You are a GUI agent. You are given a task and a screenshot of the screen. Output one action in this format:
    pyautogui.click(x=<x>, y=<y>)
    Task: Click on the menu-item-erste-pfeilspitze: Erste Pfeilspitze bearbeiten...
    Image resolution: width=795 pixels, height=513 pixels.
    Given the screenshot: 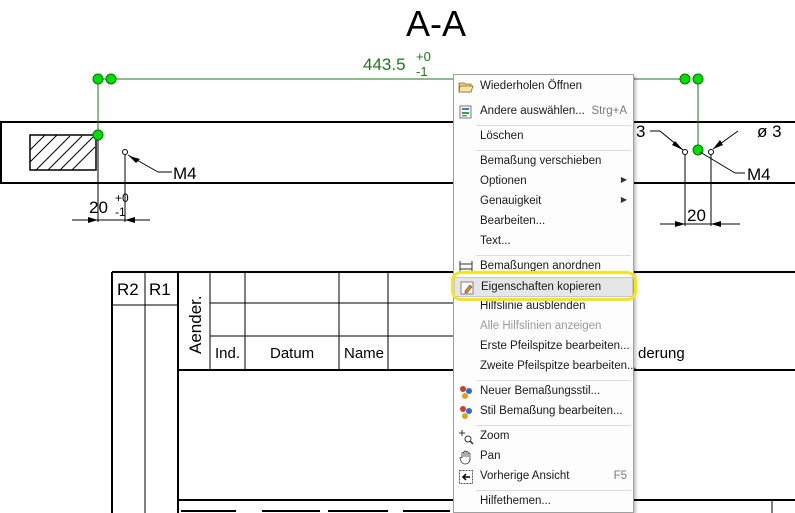 What is the action you would take?
    pyautogui.click(x=543, y=347)
    